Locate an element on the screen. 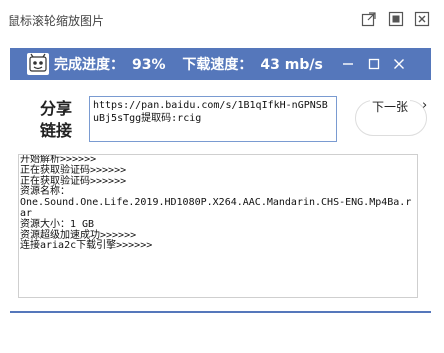 The width and height of the screenshot is (444, 353). open-external-icon is located at coordinates (369, 19).